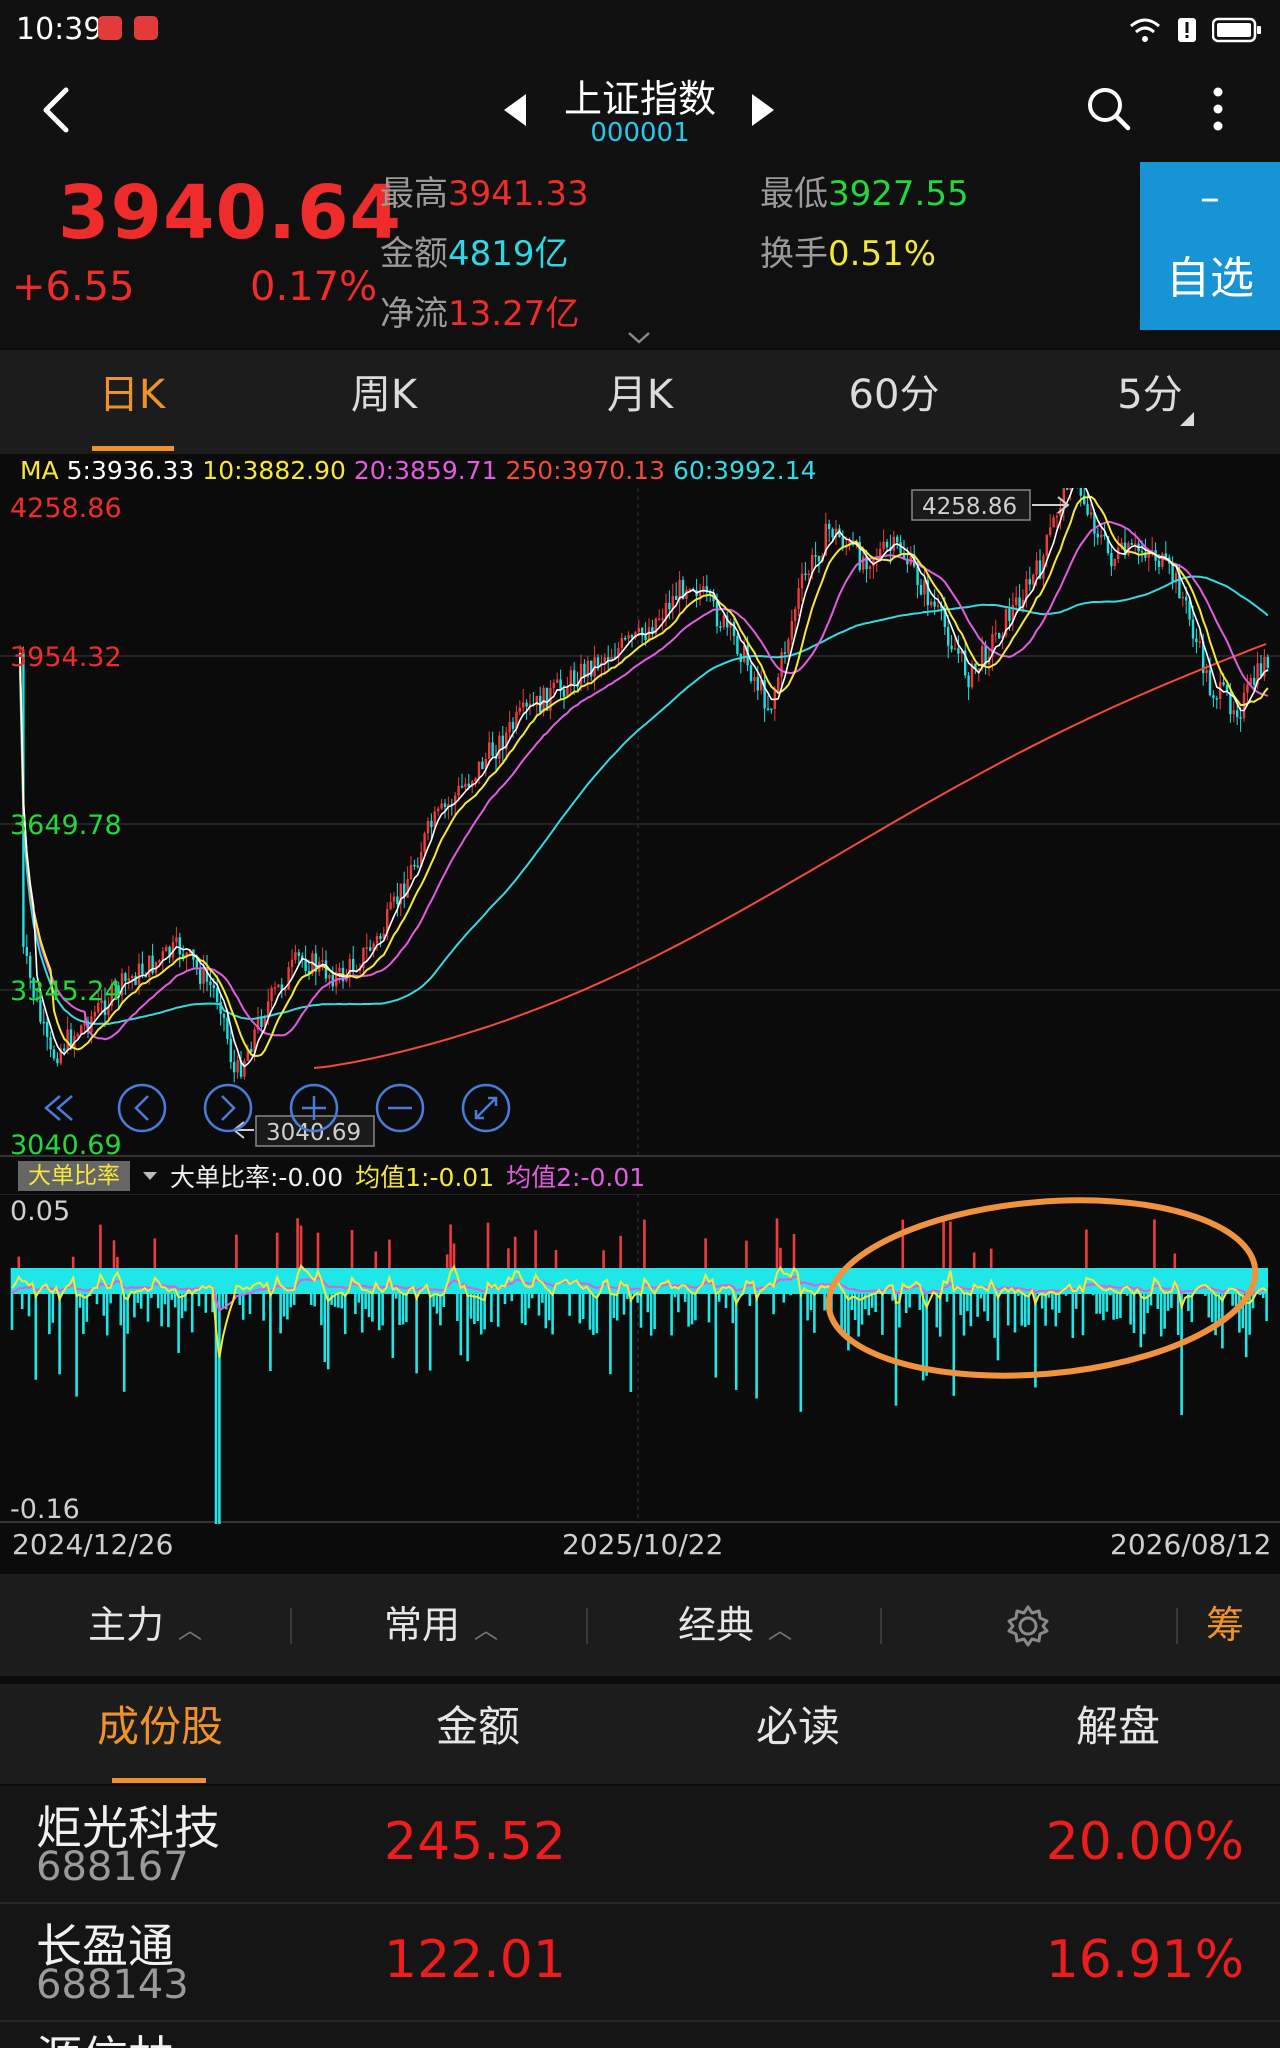  I want to click on ma20-value: 20:3859.71, so click(425, 470).